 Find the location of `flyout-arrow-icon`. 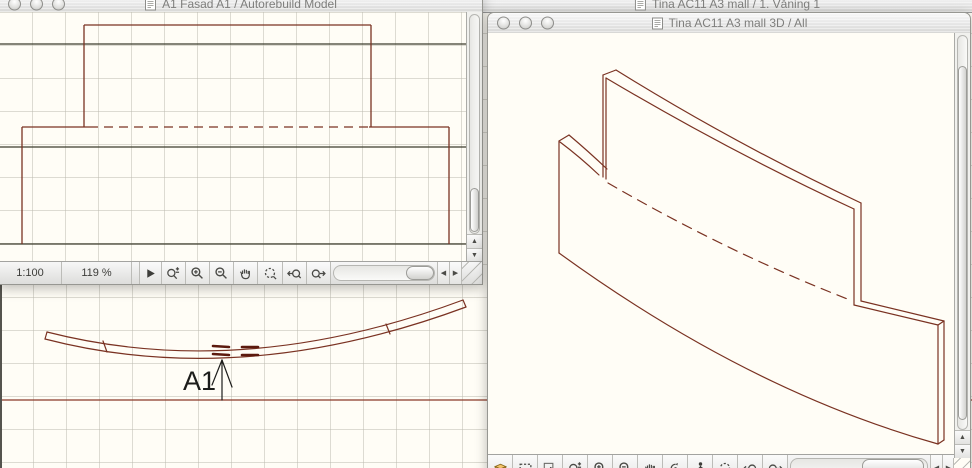

flyout-arrow-icon is located at coordinates (151, 273).